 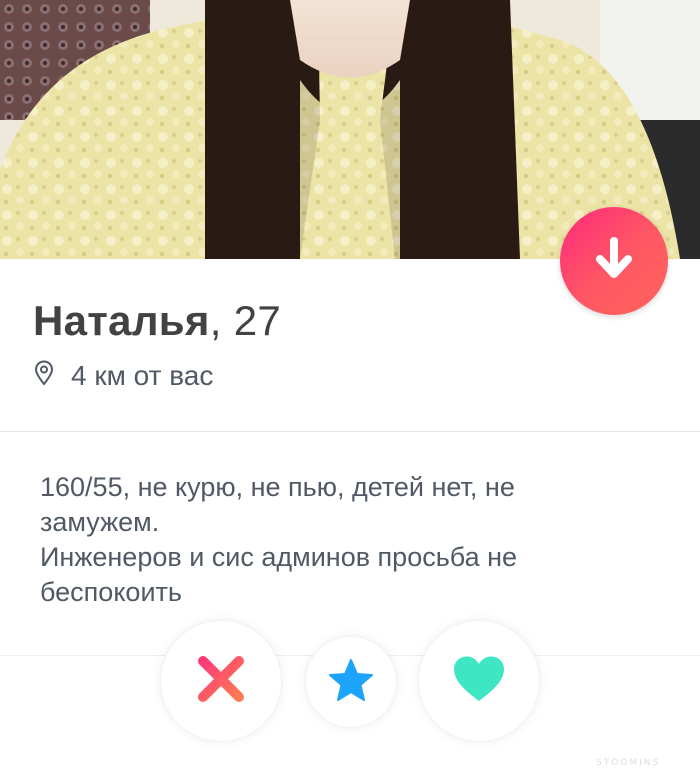 What do you see at coordinates (111, 592) in the screenshot?
I see `bio-line: беспокоить` at bounding box center [111, 592].